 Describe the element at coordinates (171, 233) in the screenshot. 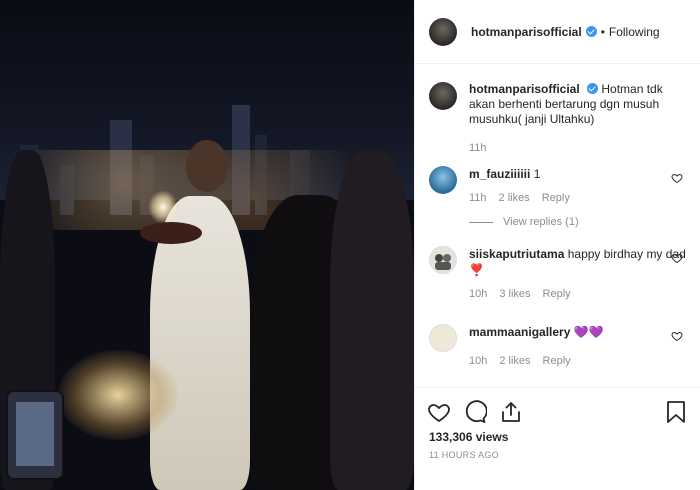

I see `birthday-cake` at that location.